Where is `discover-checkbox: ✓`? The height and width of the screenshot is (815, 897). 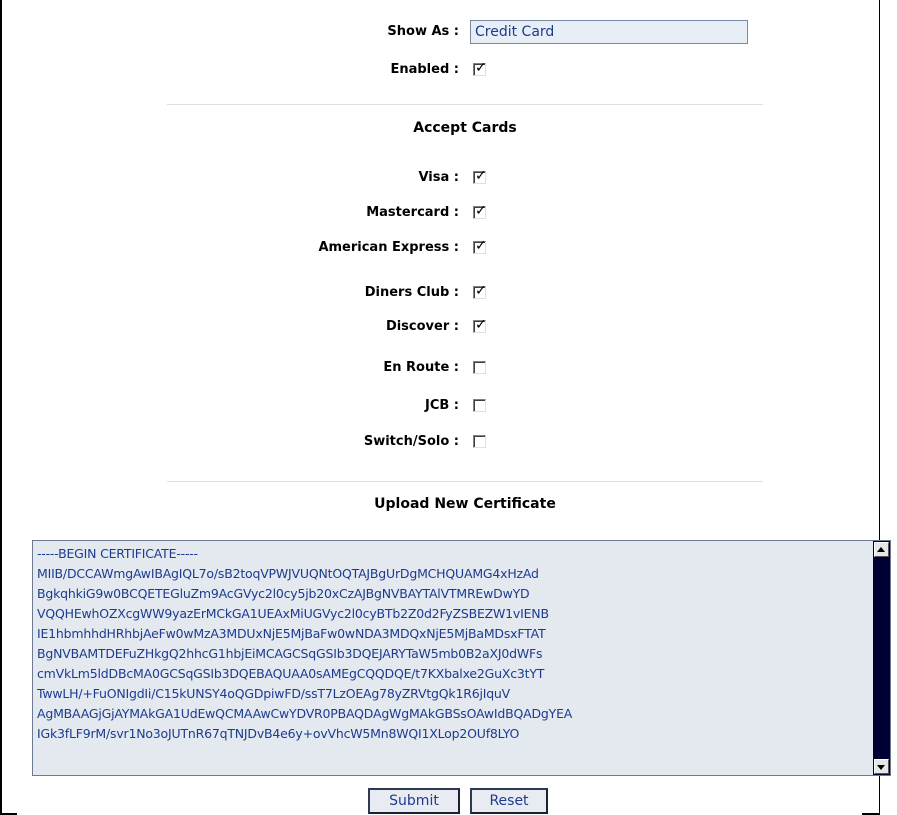
discover-checkbox: ✓ is located at coordinates (480, 325).